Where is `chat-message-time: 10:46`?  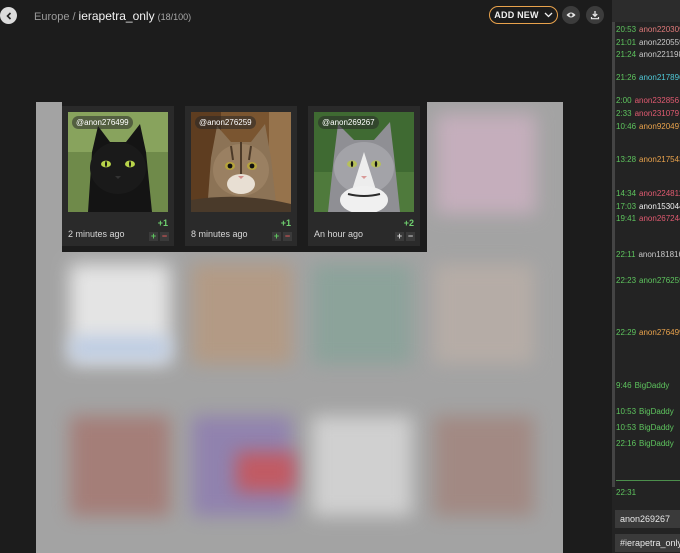 chat-message-time: 10:46 is located at coordinates (626, 126).